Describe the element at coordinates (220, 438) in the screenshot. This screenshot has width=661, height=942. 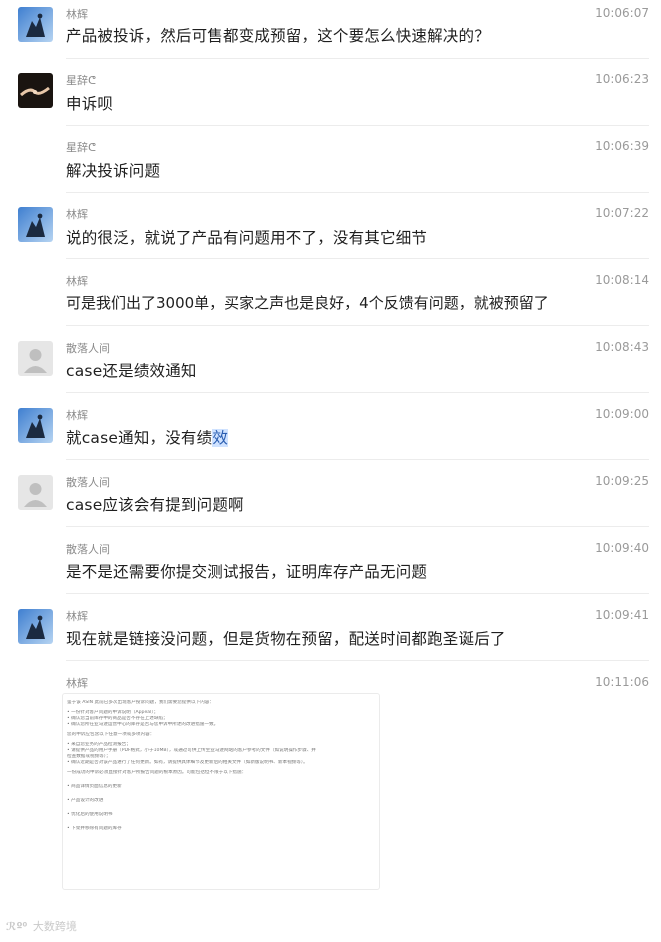
I see `text-selection: 效` at that location.